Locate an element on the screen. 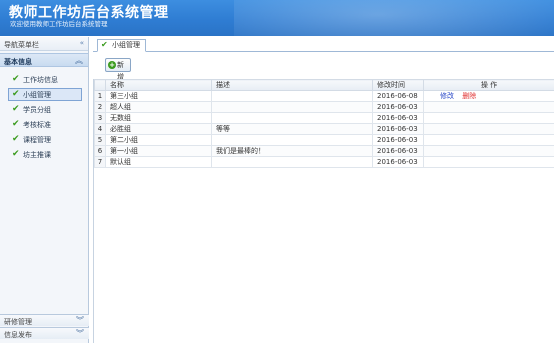 This screenshot has height=343, width=554. section-basic-info: 基本信息 ︽ is located at coordinates (44, 60).